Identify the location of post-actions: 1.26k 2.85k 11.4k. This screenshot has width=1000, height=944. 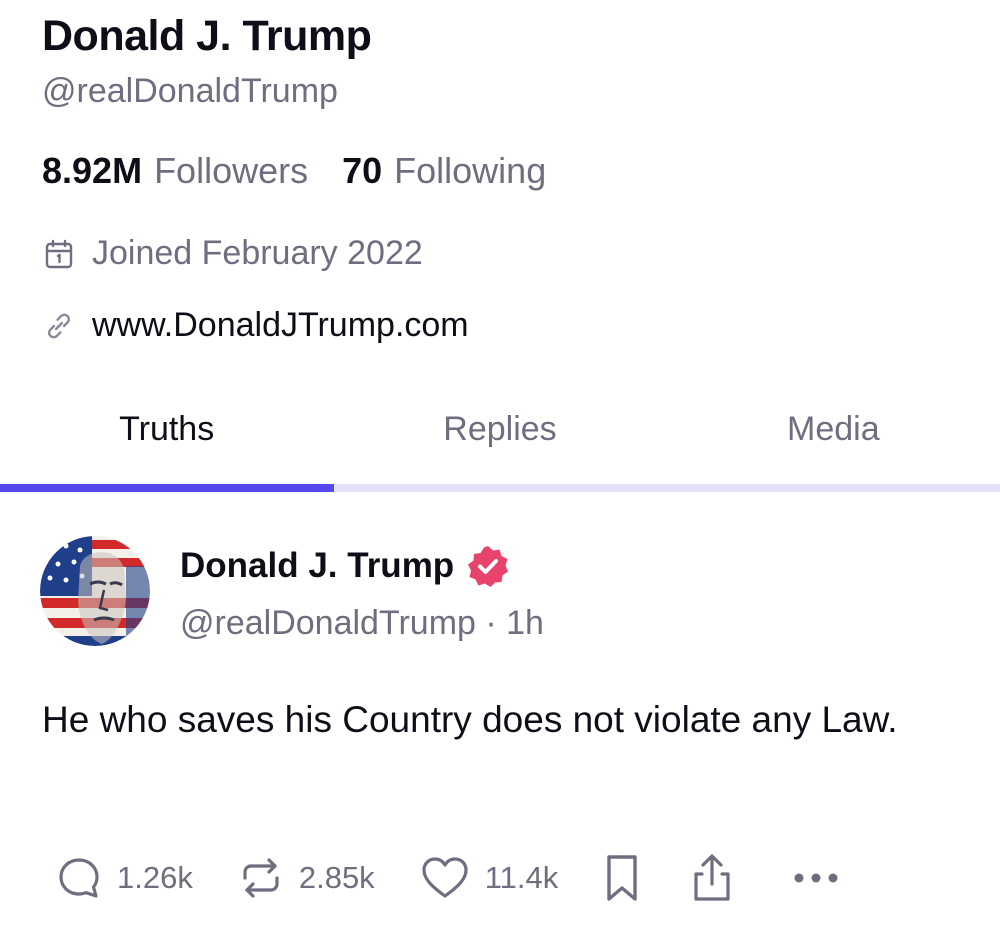
(447, 878).